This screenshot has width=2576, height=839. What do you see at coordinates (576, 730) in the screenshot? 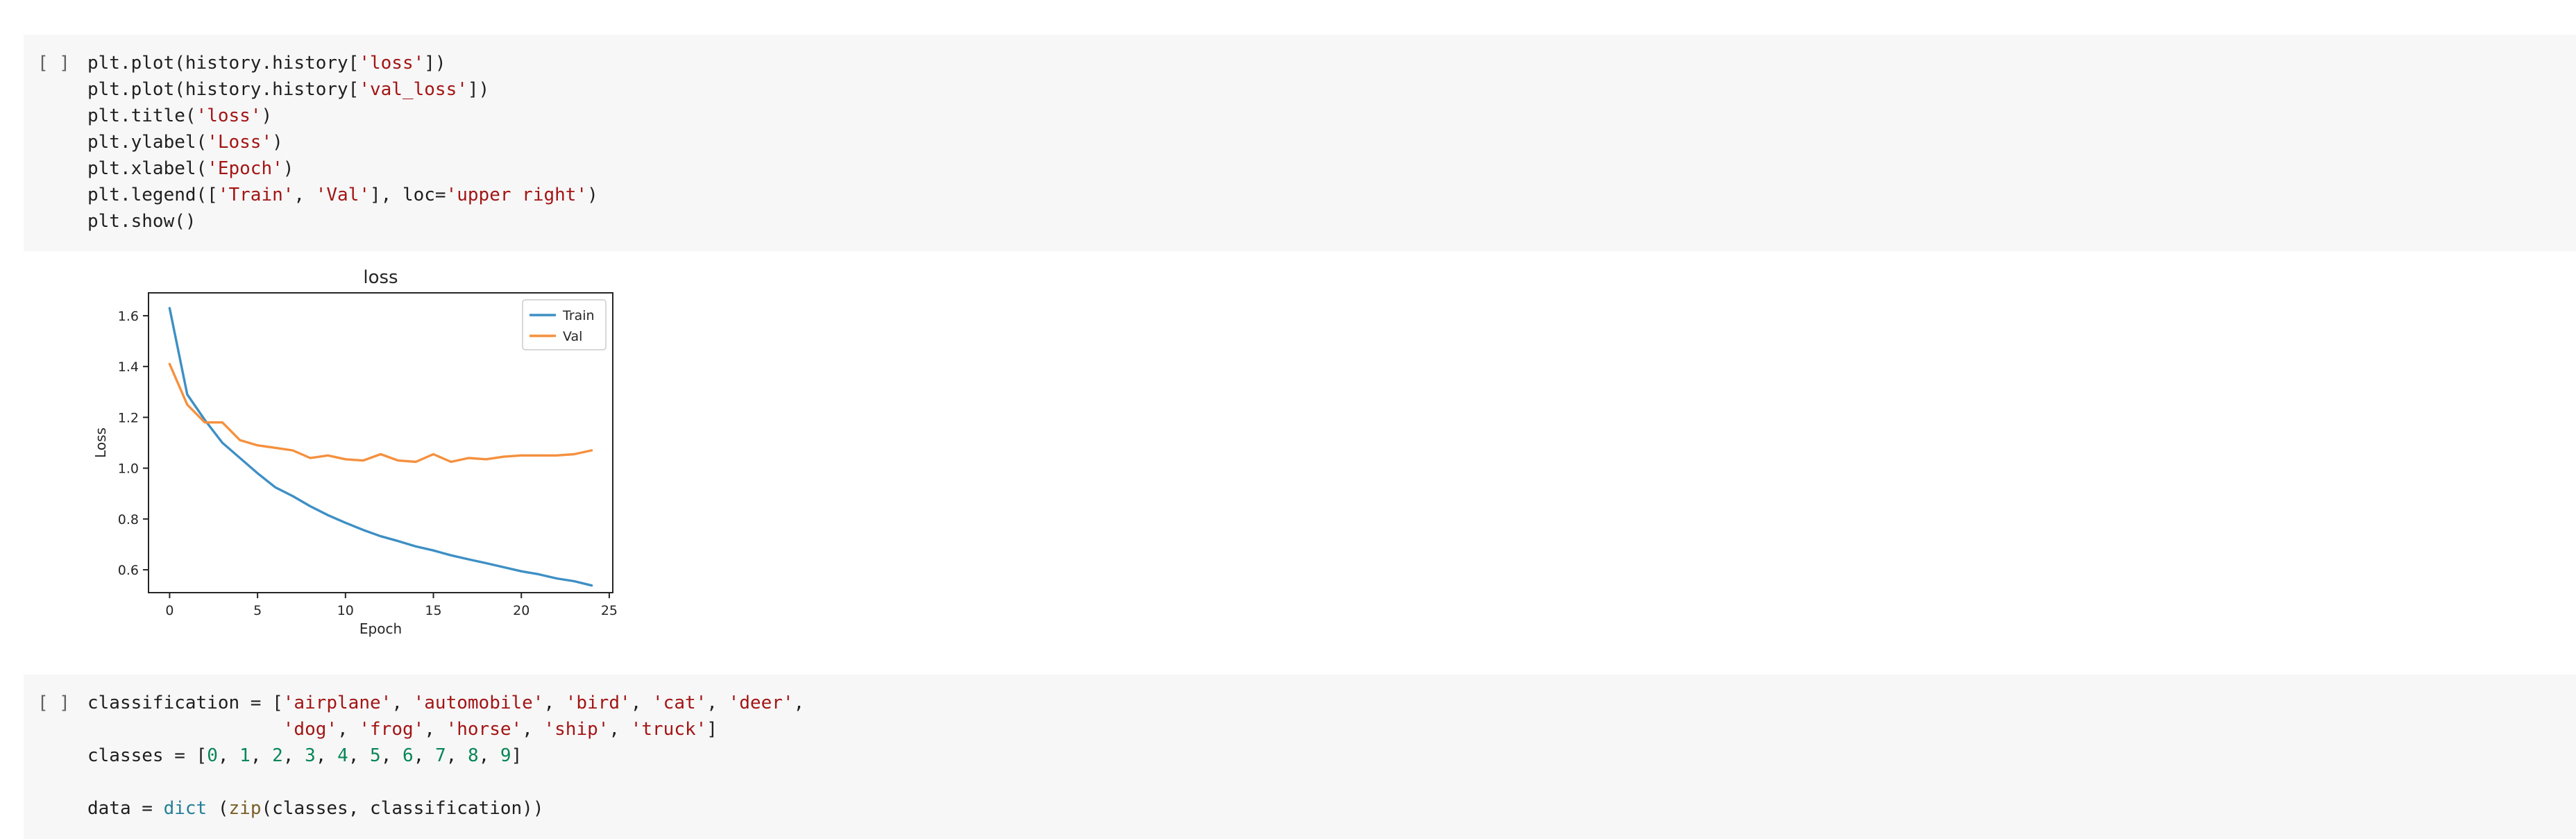
I see `code-token: 'ship'` at bounding box center [576, 730].